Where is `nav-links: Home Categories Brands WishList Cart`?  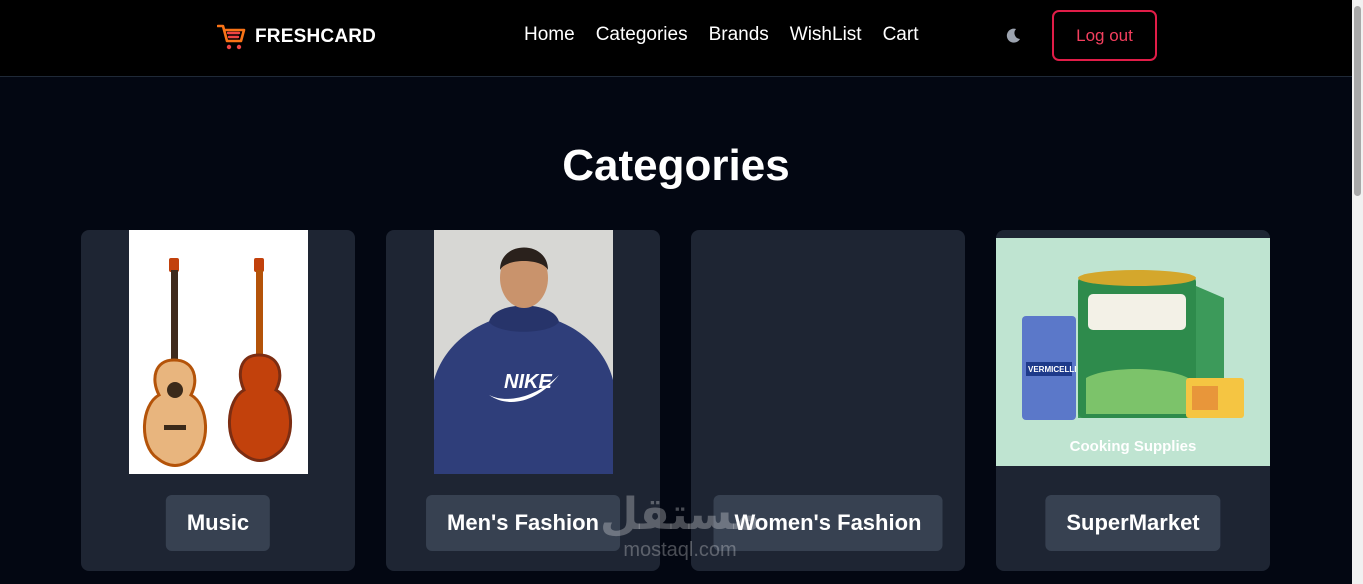 nav-links: Home Categories Brands WishList Cart is located at coordinates (721, 35).